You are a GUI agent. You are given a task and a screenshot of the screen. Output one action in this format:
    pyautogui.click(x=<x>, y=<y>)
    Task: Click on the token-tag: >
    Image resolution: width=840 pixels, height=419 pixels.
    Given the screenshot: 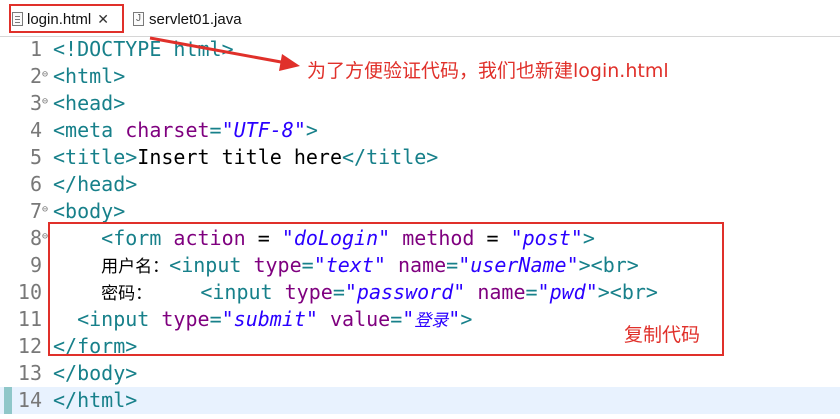 What is the action you would take?
    pyautogui.click(x=311, y=130)
    